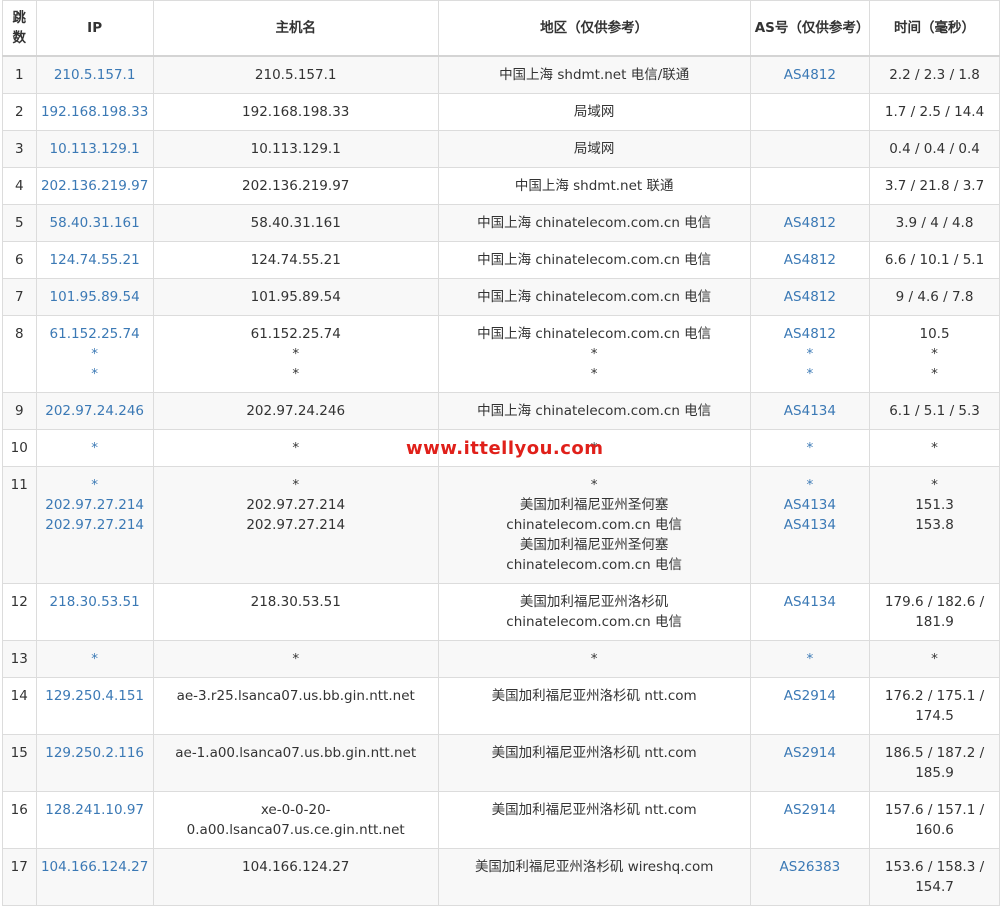  Describe the element at coordinates (295, 112) in the screenshot. I see `hostname-cell: 192.168.198.33` at that location.